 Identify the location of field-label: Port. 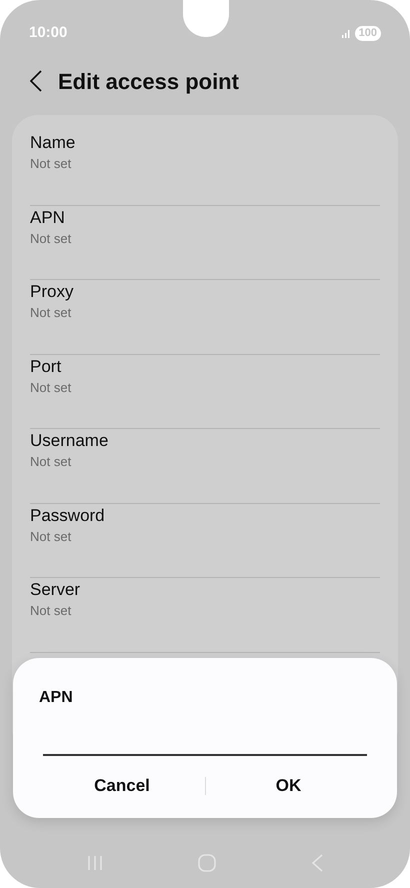
(46, 367).